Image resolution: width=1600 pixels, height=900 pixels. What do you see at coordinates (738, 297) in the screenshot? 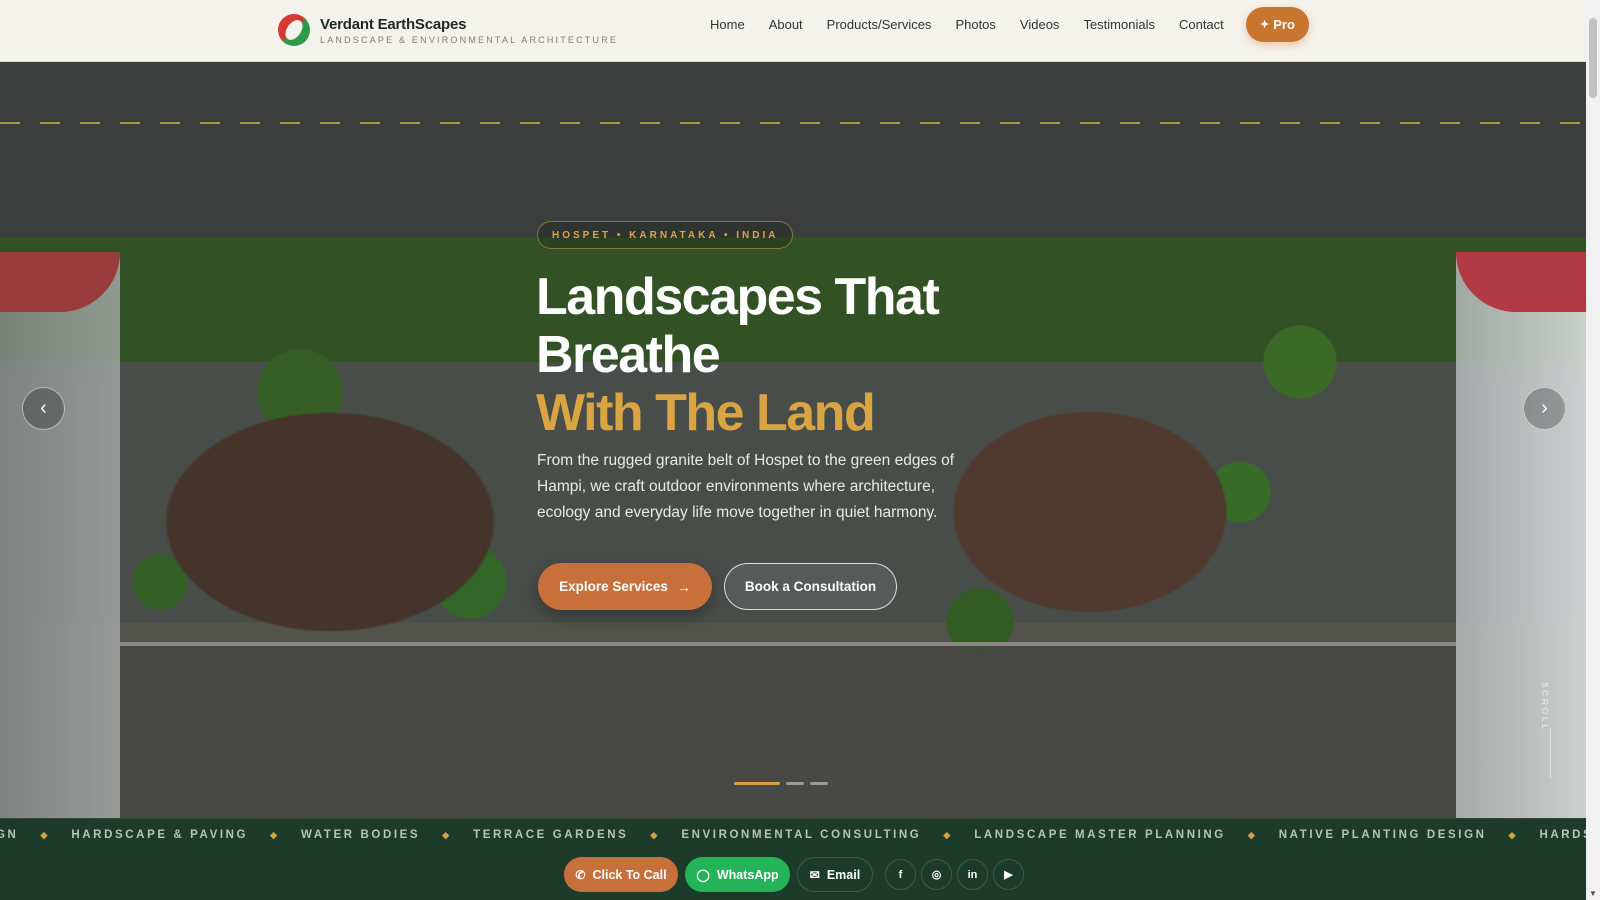
I see `hero-title-line1: Landscapes That` at bounding box center [738, 297].